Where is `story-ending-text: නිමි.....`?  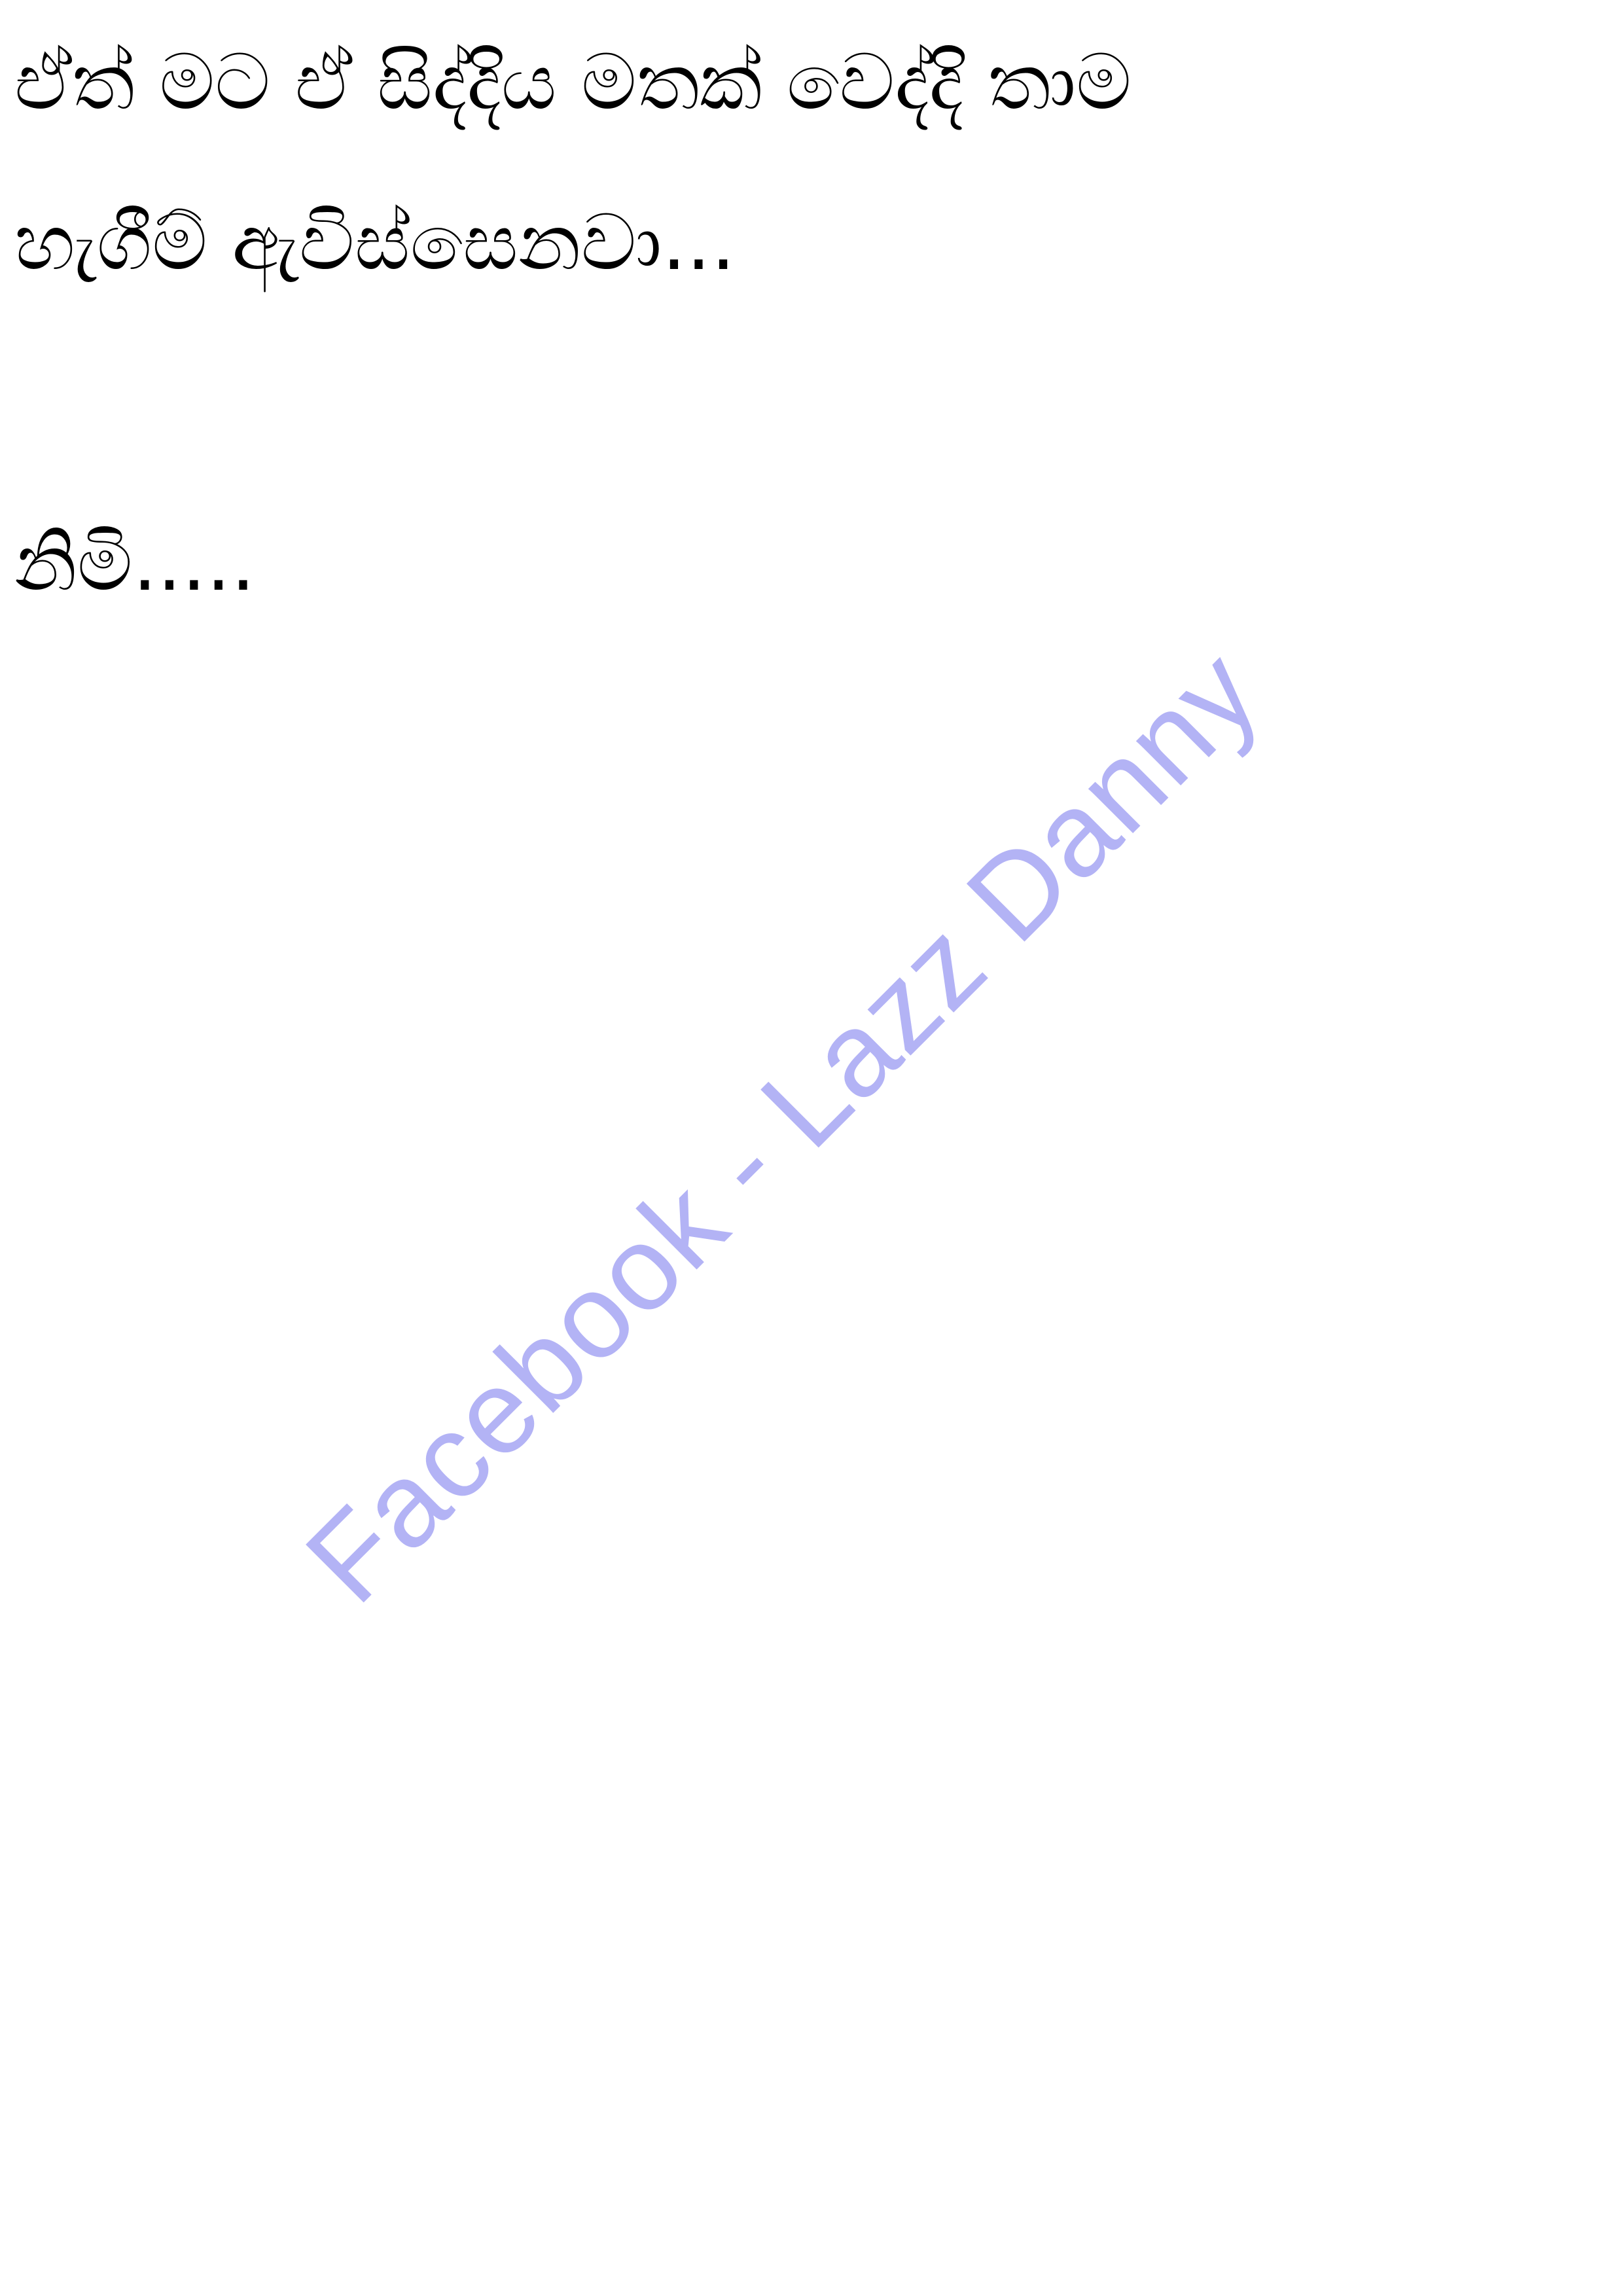
story-ending-text: නිමි..... is located at coordinates (135, 563).